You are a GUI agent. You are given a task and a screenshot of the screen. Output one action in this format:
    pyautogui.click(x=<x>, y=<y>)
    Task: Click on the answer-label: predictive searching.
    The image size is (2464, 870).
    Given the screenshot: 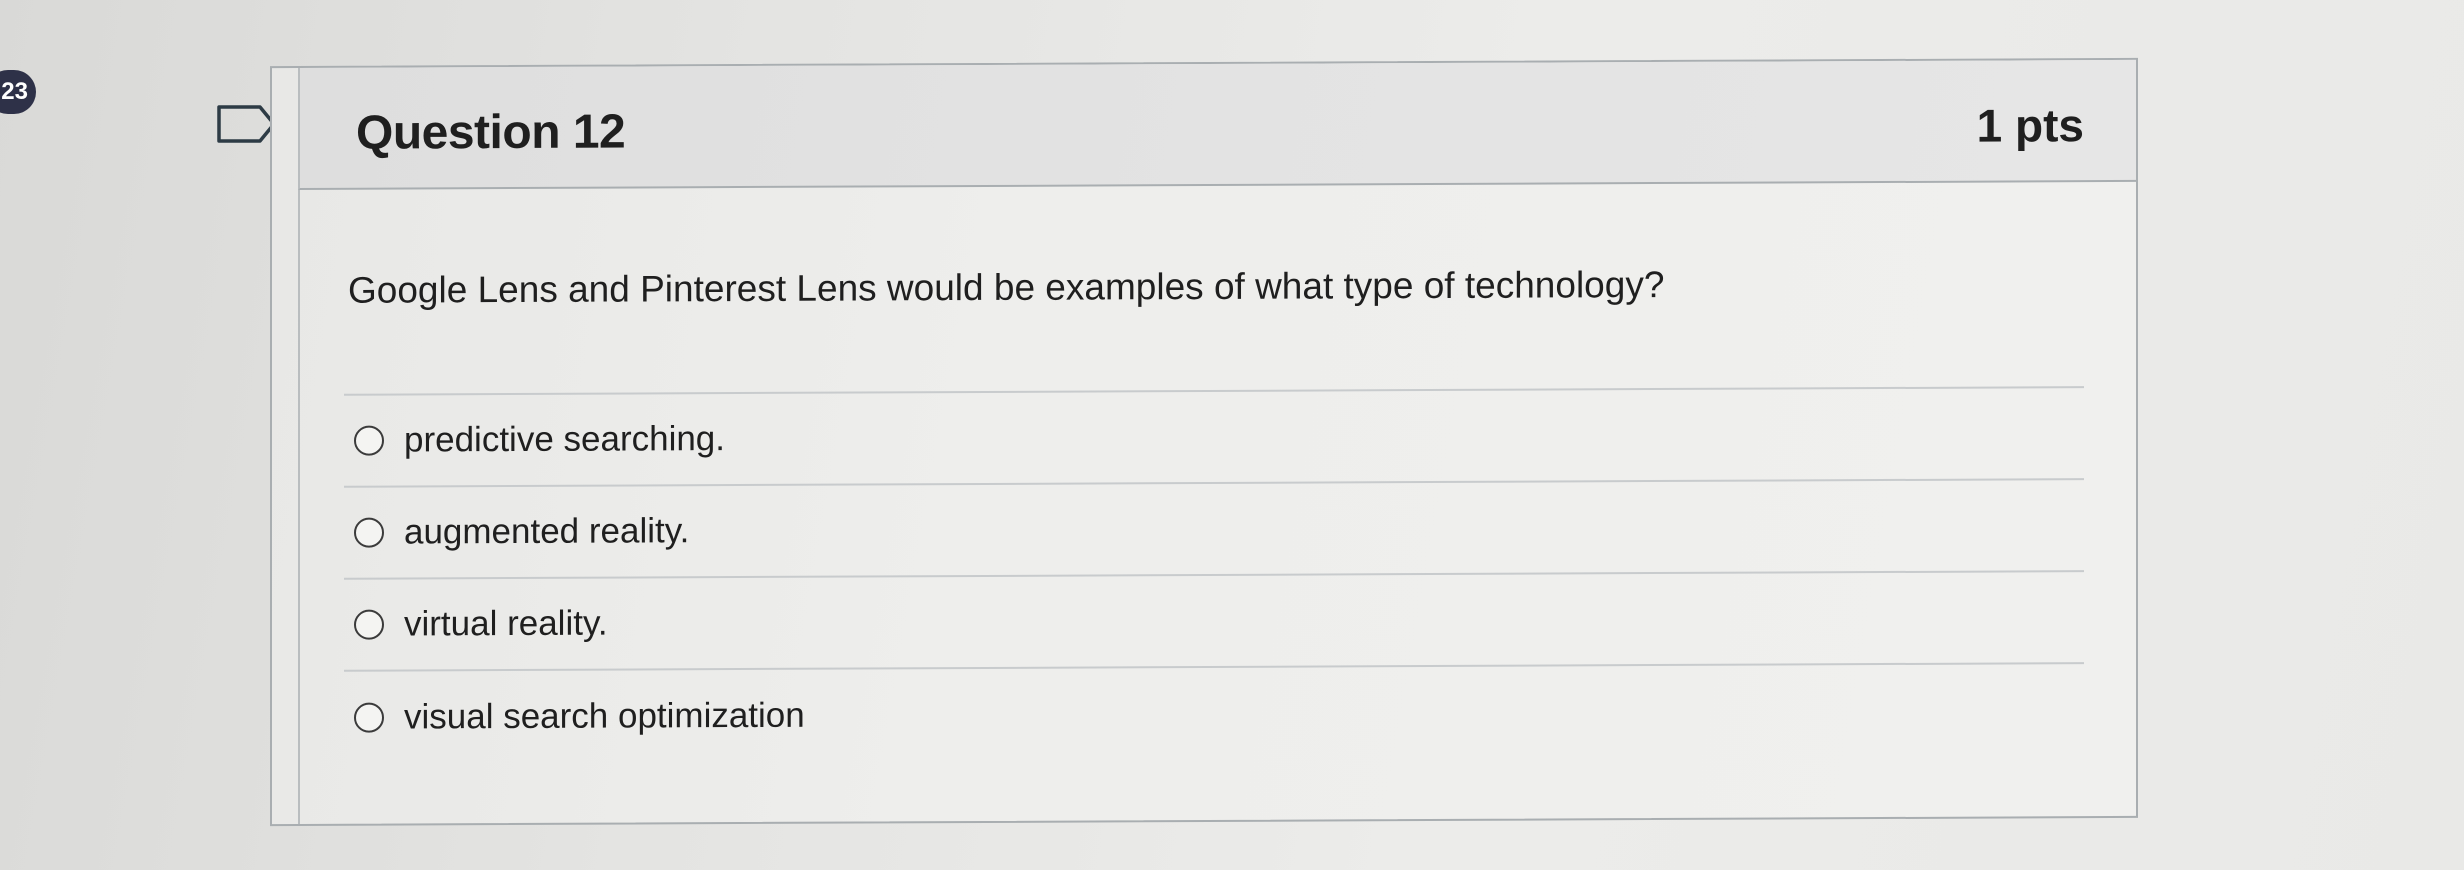 What is the action you would take?
    pyautogui.click(x=564, y=439)
    